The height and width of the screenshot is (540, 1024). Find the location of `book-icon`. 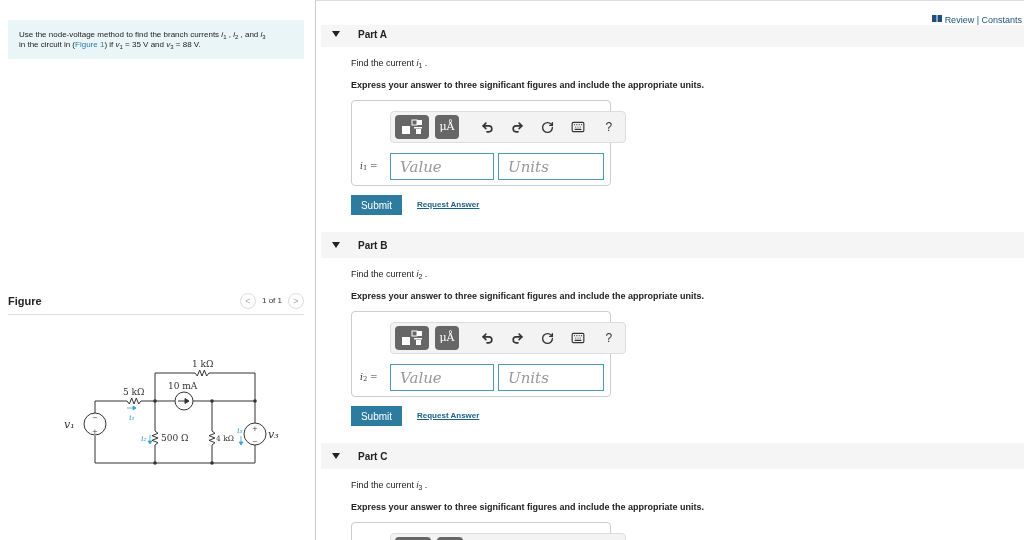

book-icon is located at coordinates (936, 18).